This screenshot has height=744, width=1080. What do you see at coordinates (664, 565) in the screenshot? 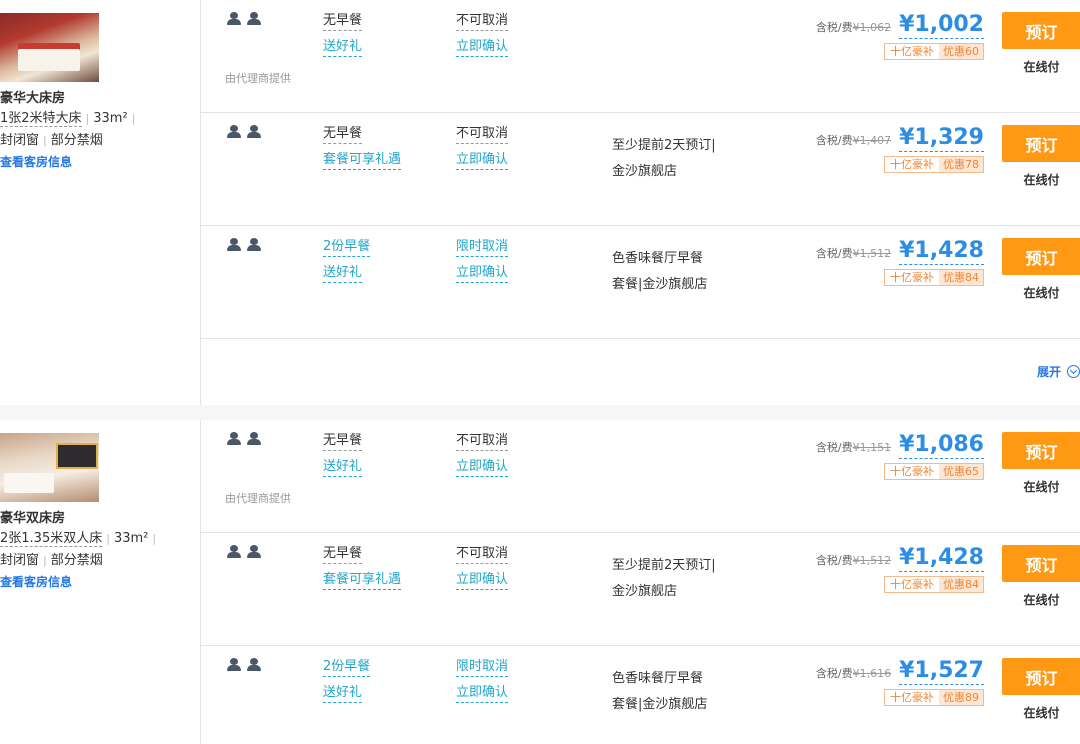
I see `plan-note-line: 至少提前2天预订|` at bounding box center [664, 565].